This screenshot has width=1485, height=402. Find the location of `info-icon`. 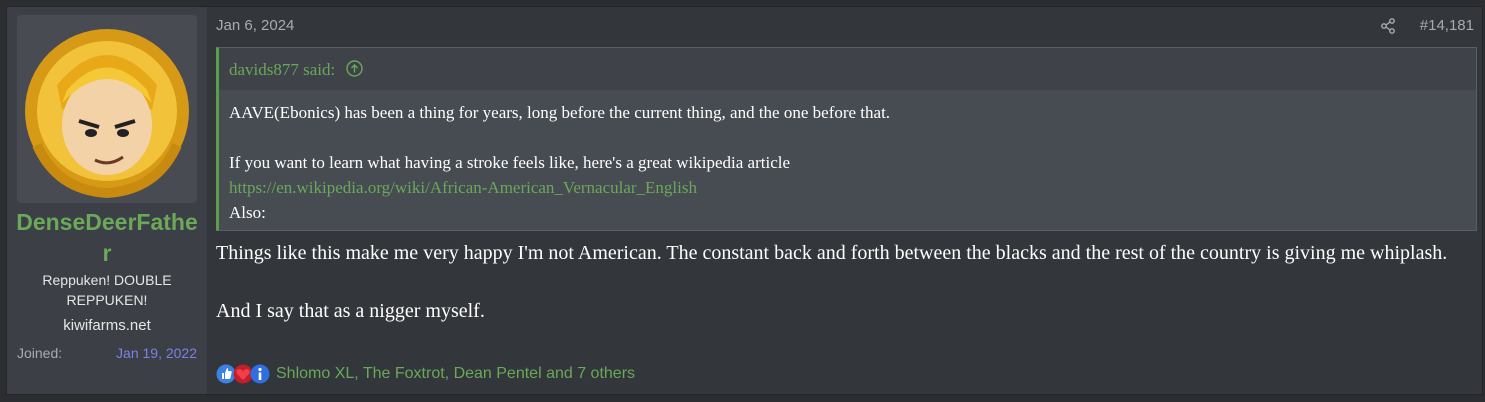

info-icon is located at coordinates (260, 374).